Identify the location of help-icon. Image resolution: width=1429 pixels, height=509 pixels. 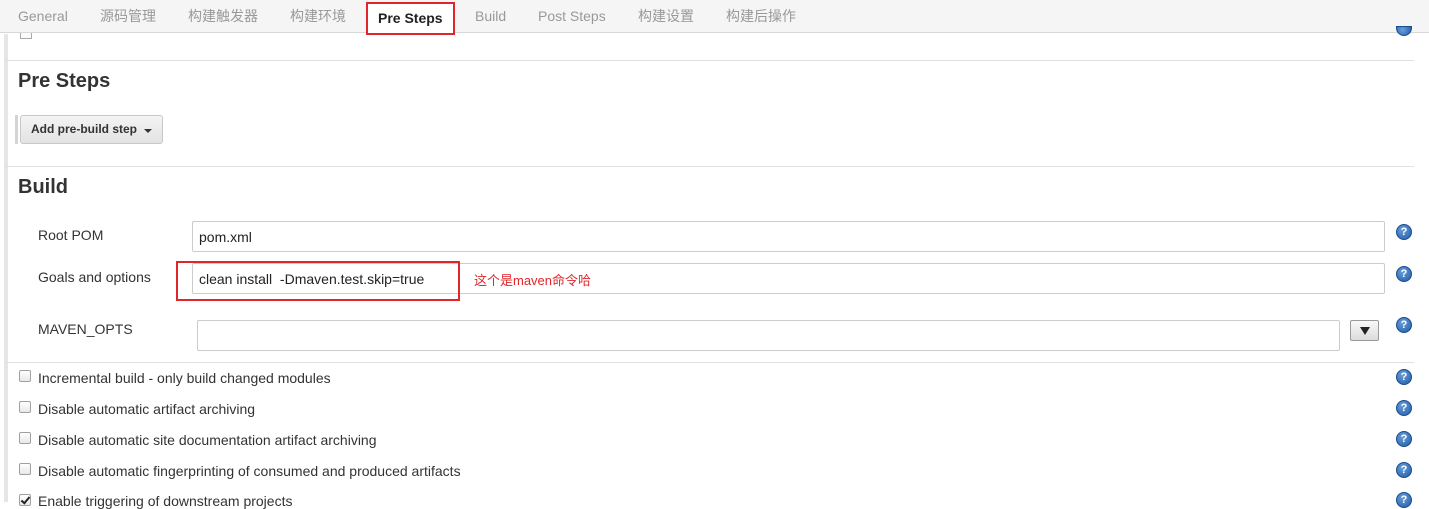
(1404, 31).